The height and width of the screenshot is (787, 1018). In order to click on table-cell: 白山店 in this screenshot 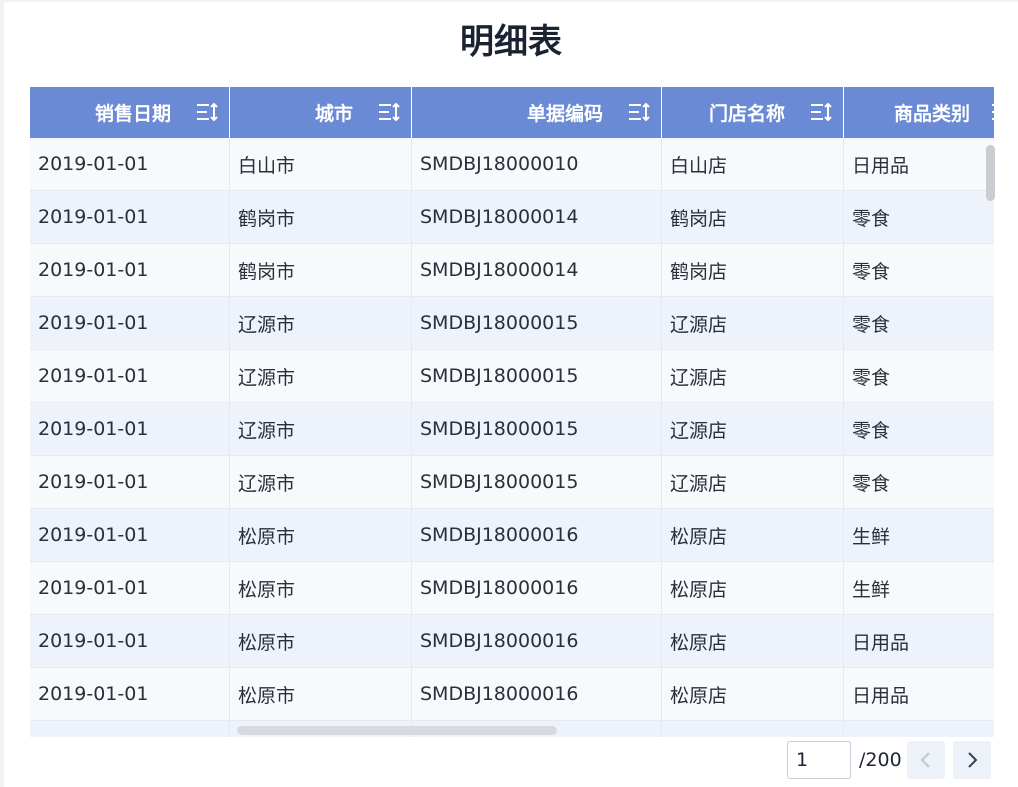, I will do `click(753, 164)`.